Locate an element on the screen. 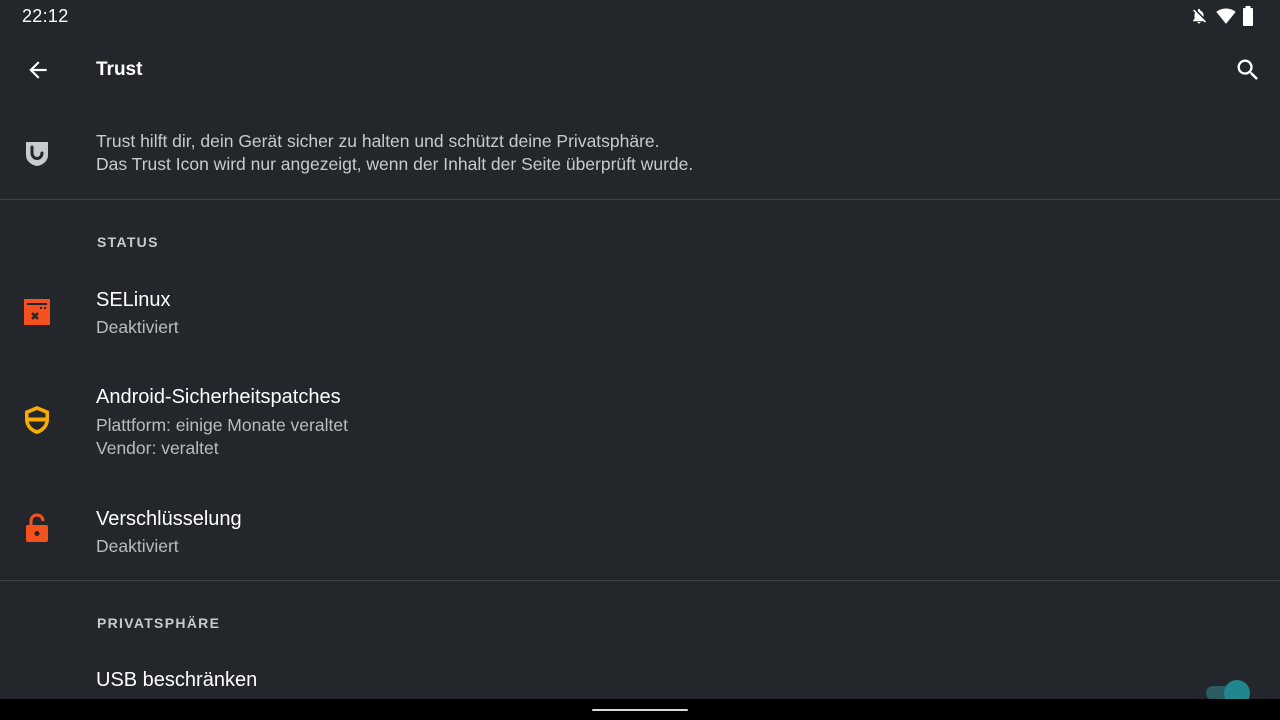 This screenshot has height=720, width=1280. trust-shield-icon is located at coordinates (37, 153).